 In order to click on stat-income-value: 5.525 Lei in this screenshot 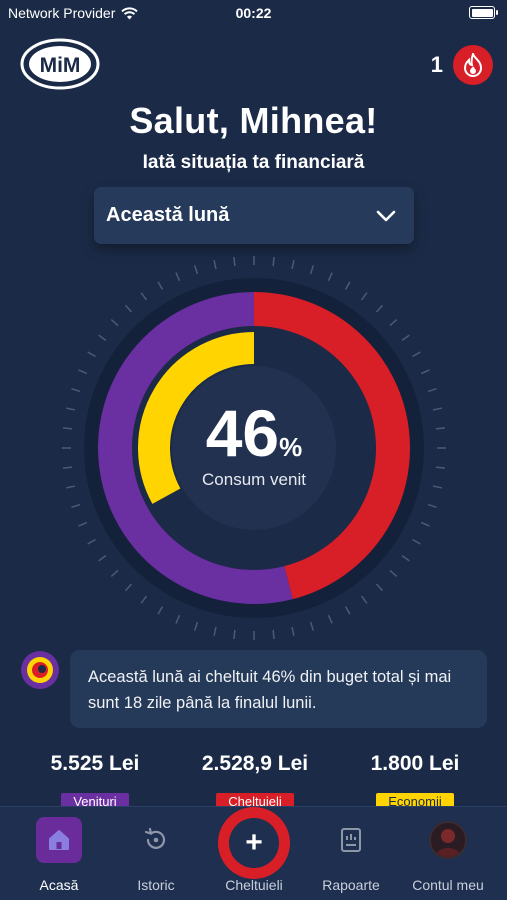, I will do `click(95, 763)`.